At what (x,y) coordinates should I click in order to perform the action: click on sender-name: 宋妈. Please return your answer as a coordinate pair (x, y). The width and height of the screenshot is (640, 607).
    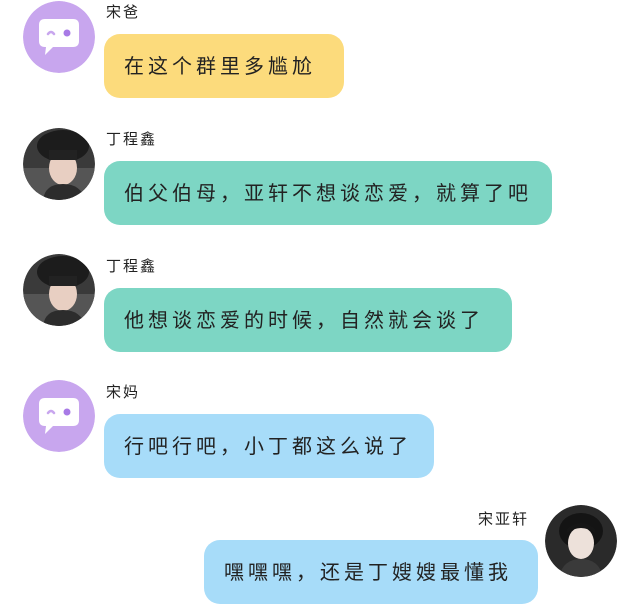
    Looking at the image, I should click on (123, 392).